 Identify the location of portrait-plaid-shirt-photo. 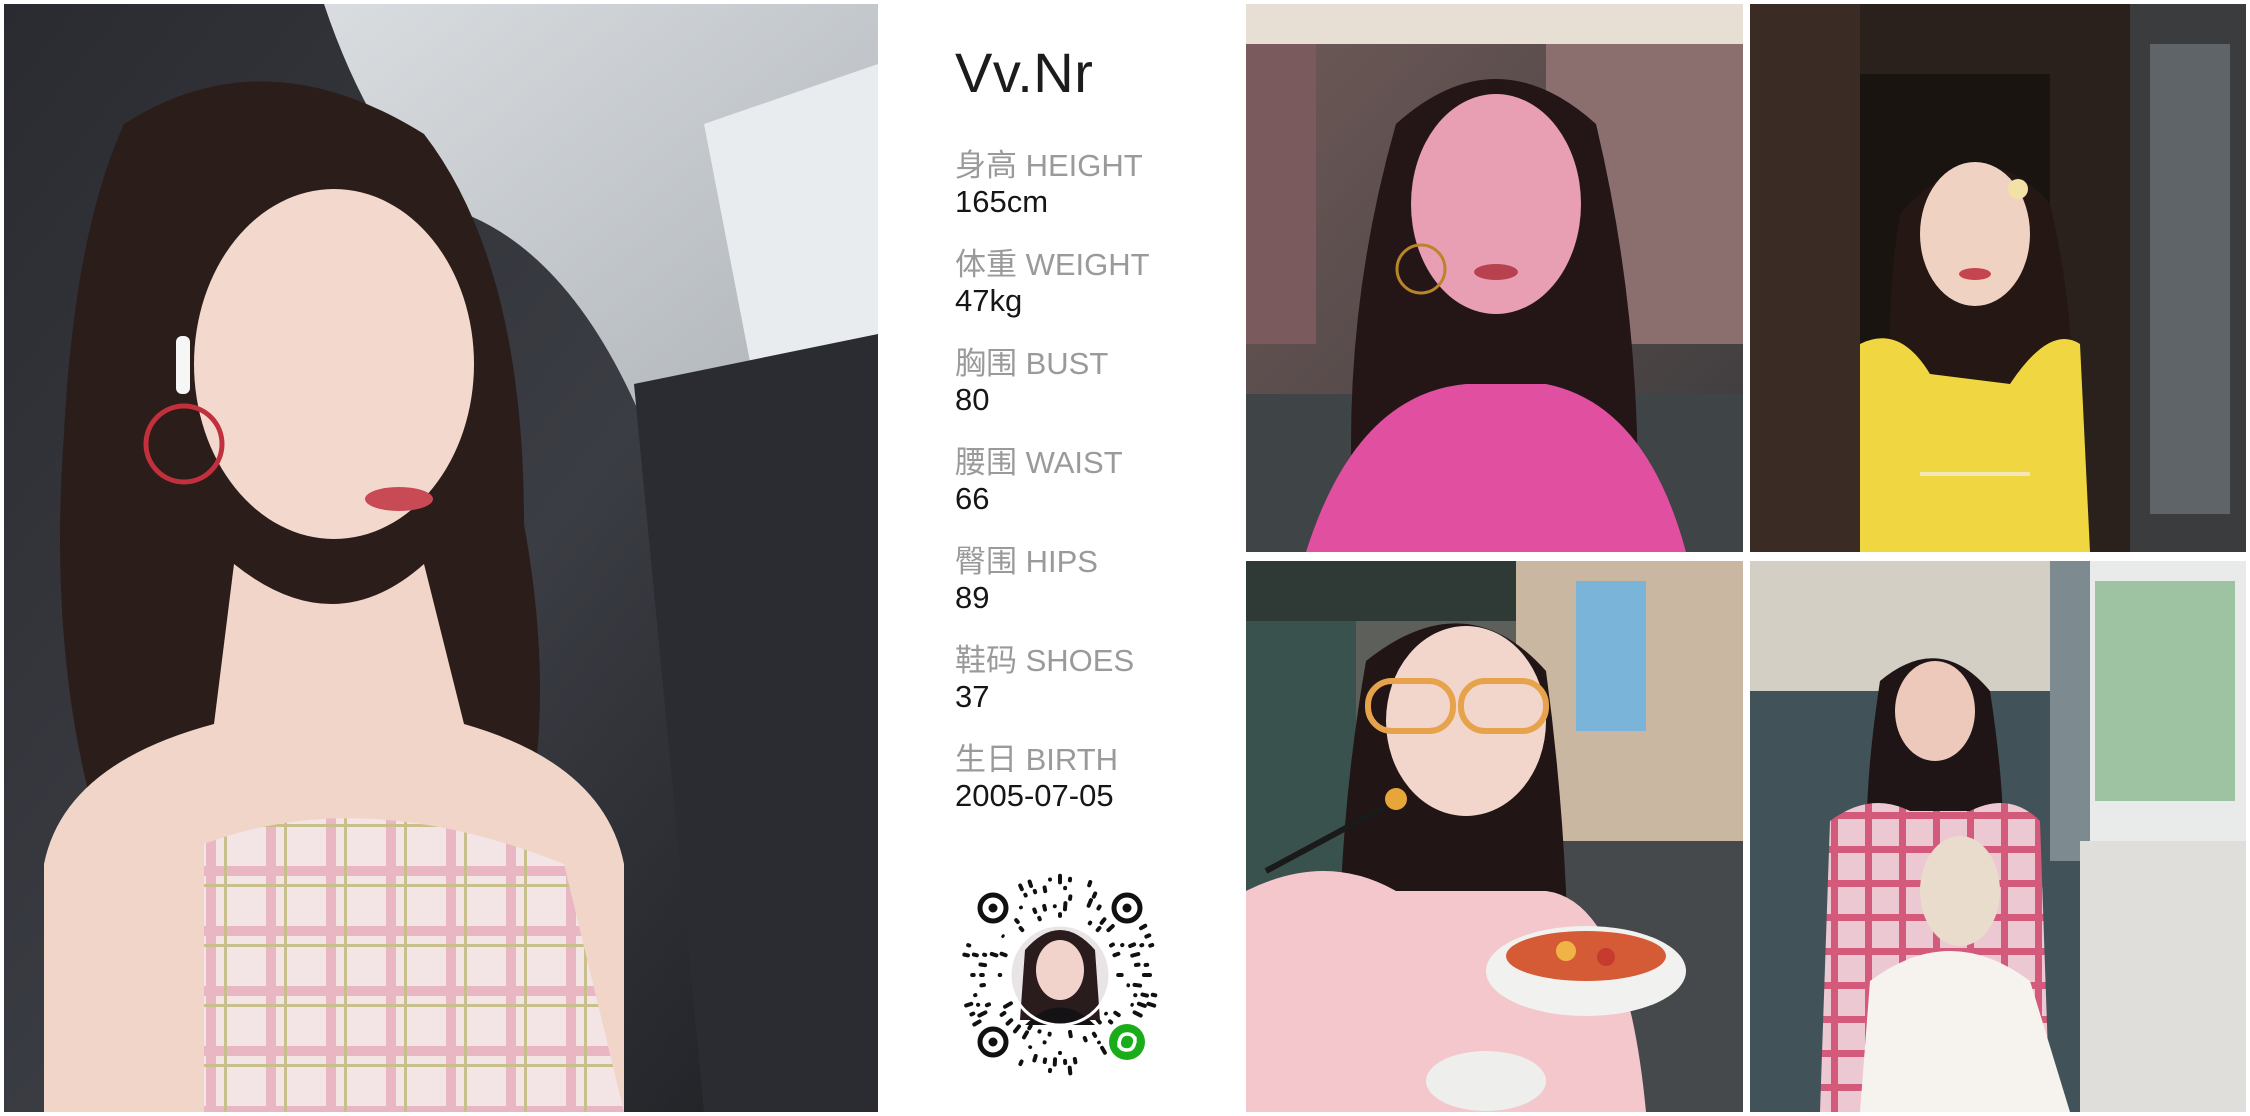
(1998, 836).